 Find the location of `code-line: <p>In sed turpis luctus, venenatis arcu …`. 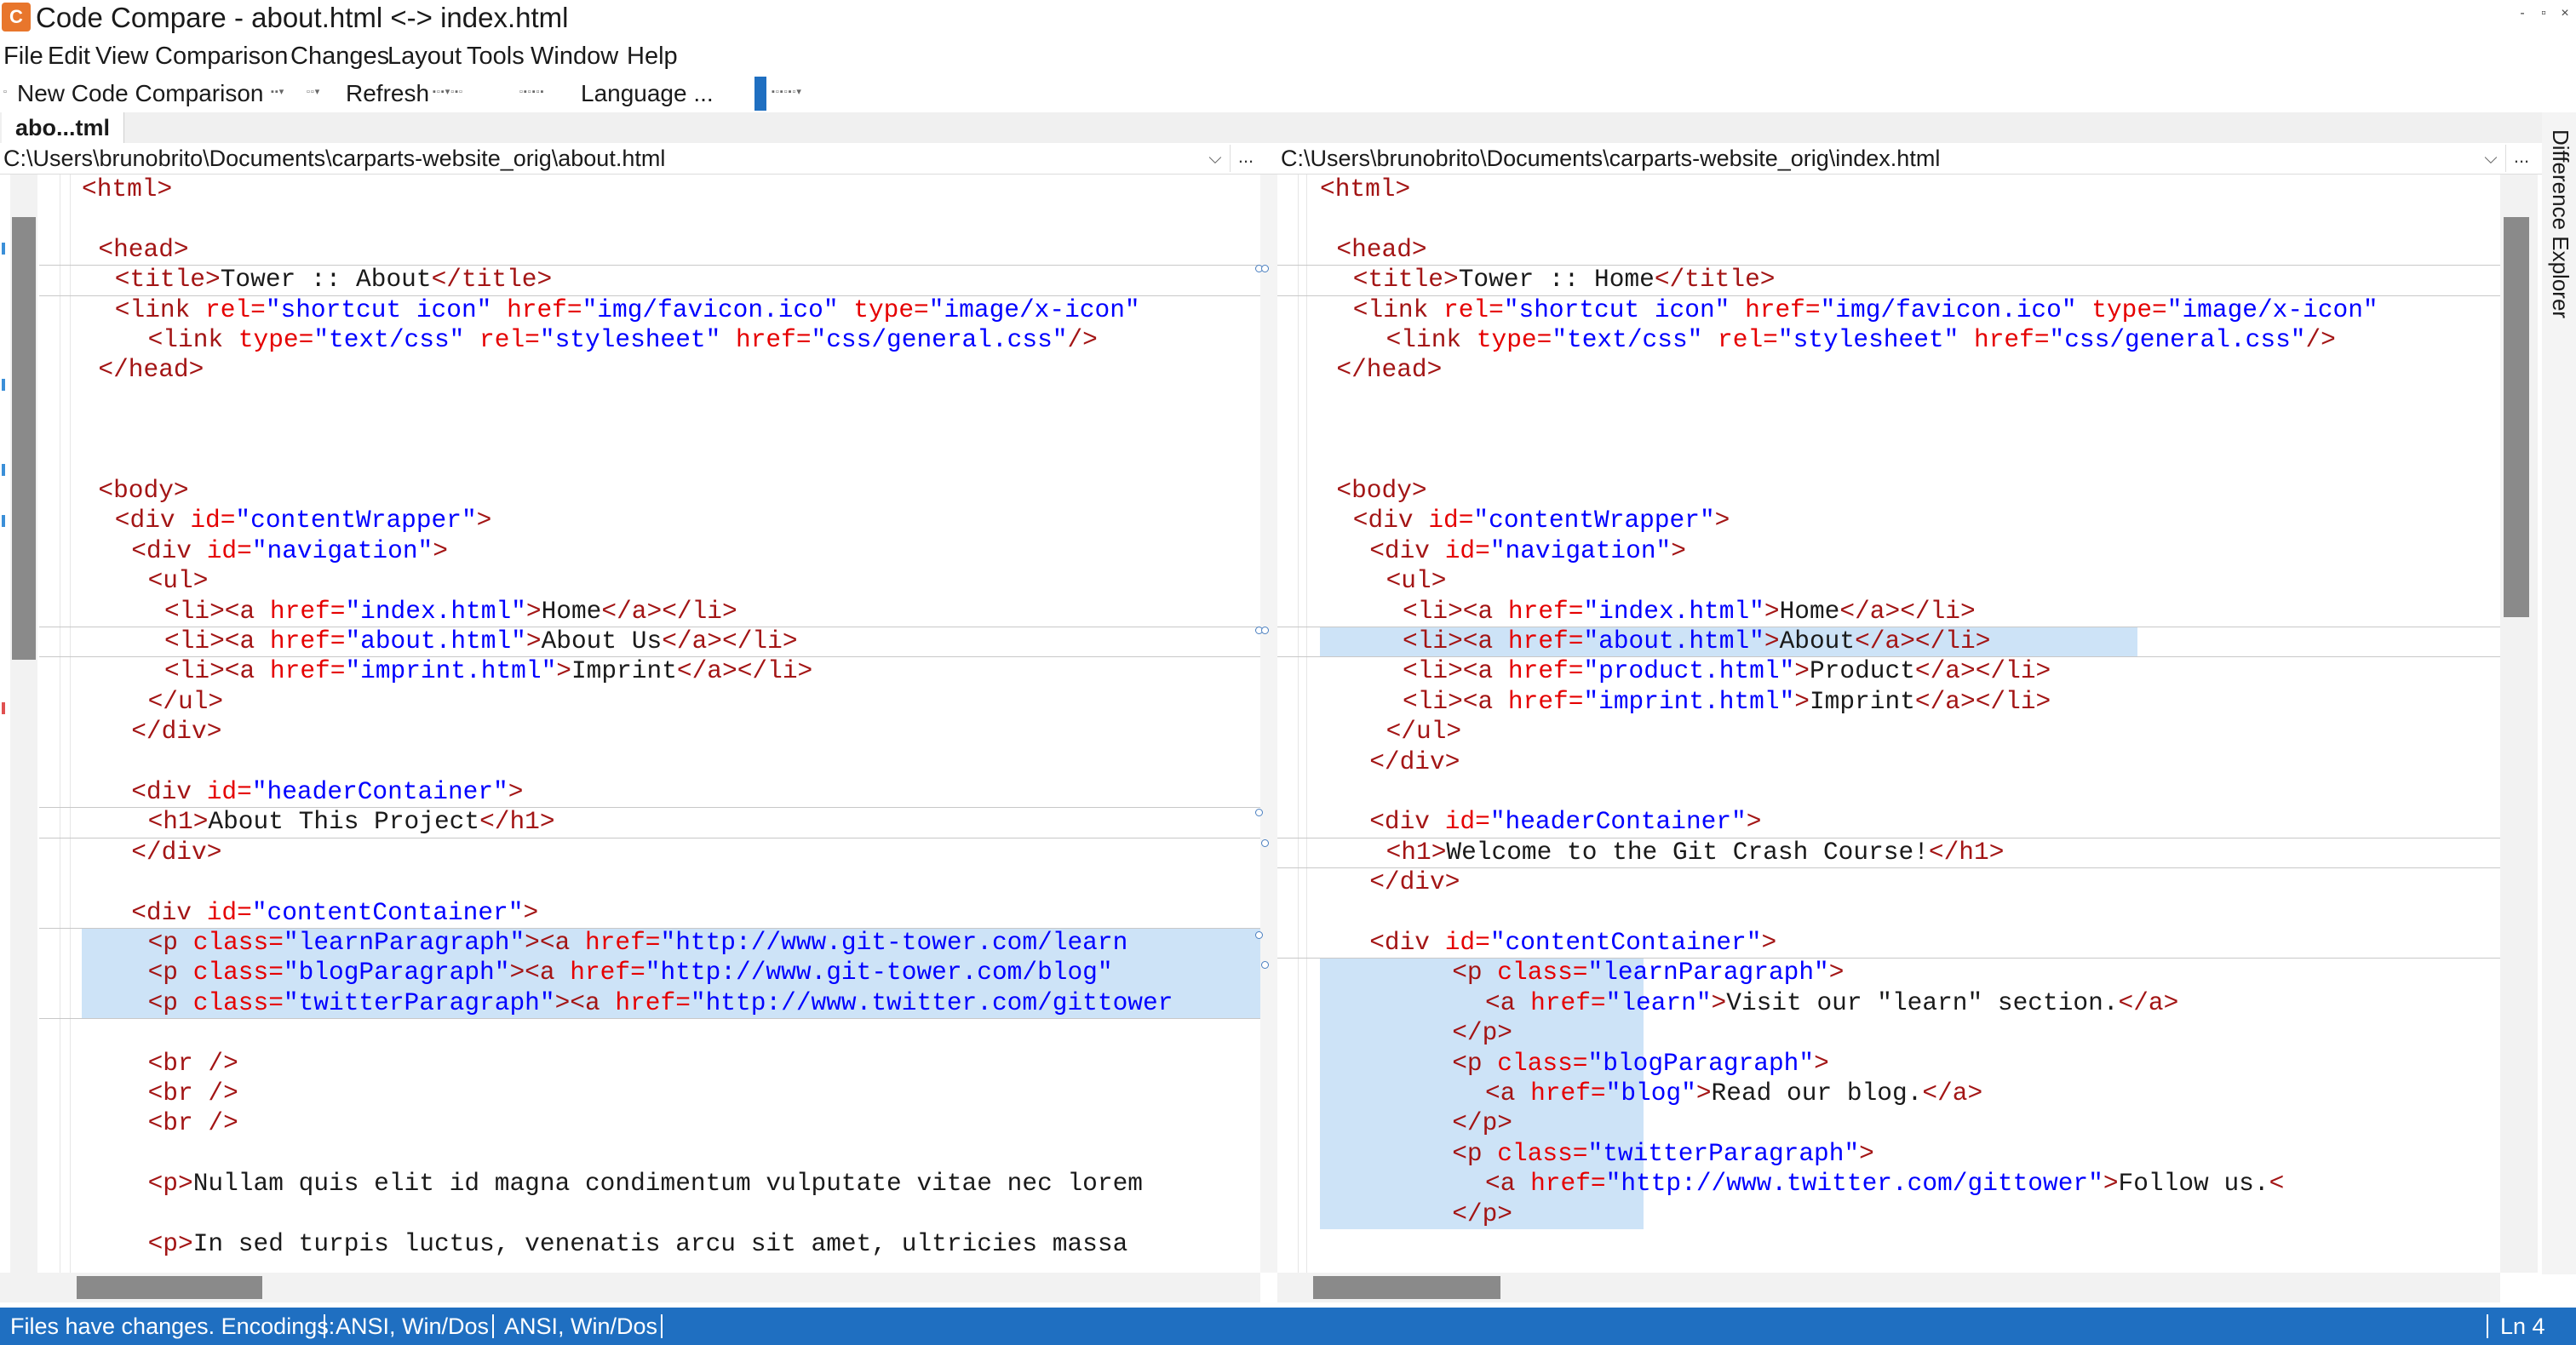

code-line: <p>In sed turpis luctus, venenatis arcu … is located at coordinates (638, 1244).